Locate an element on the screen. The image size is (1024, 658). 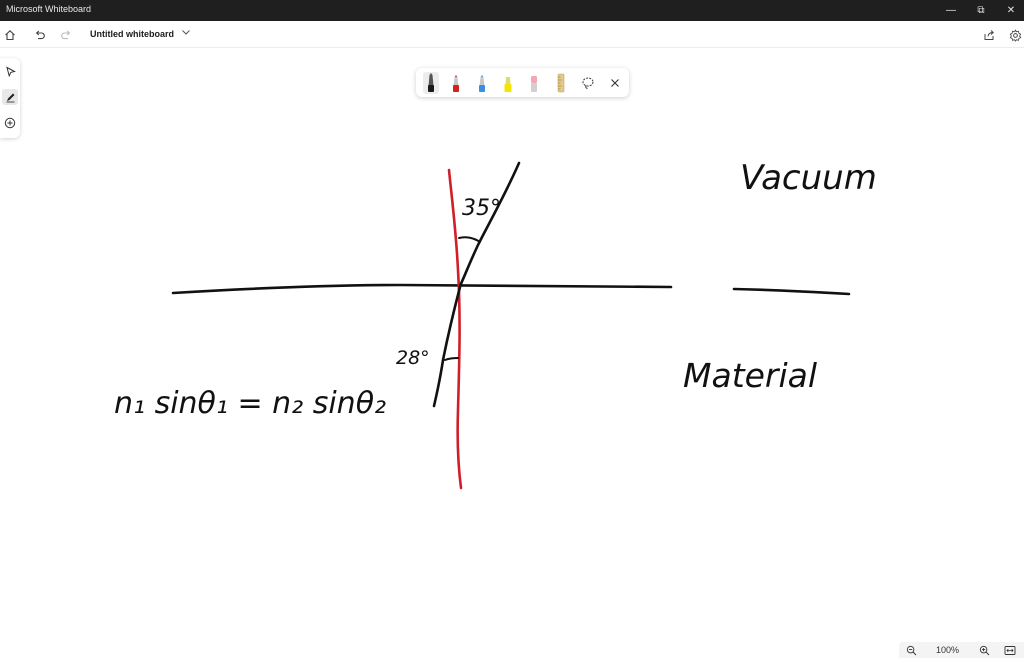
share-icon is located at coordinates (989, 35).